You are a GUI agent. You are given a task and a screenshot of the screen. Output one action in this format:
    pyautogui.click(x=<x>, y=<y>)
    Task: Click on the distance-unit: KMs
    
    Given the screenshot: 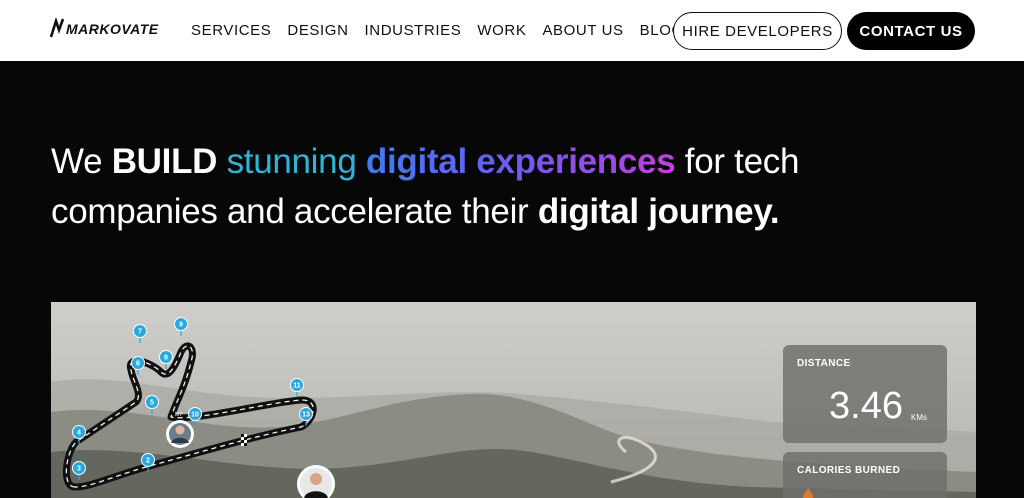 What is the action you would take?
    pyautogui.click(x=919, y=417)
    